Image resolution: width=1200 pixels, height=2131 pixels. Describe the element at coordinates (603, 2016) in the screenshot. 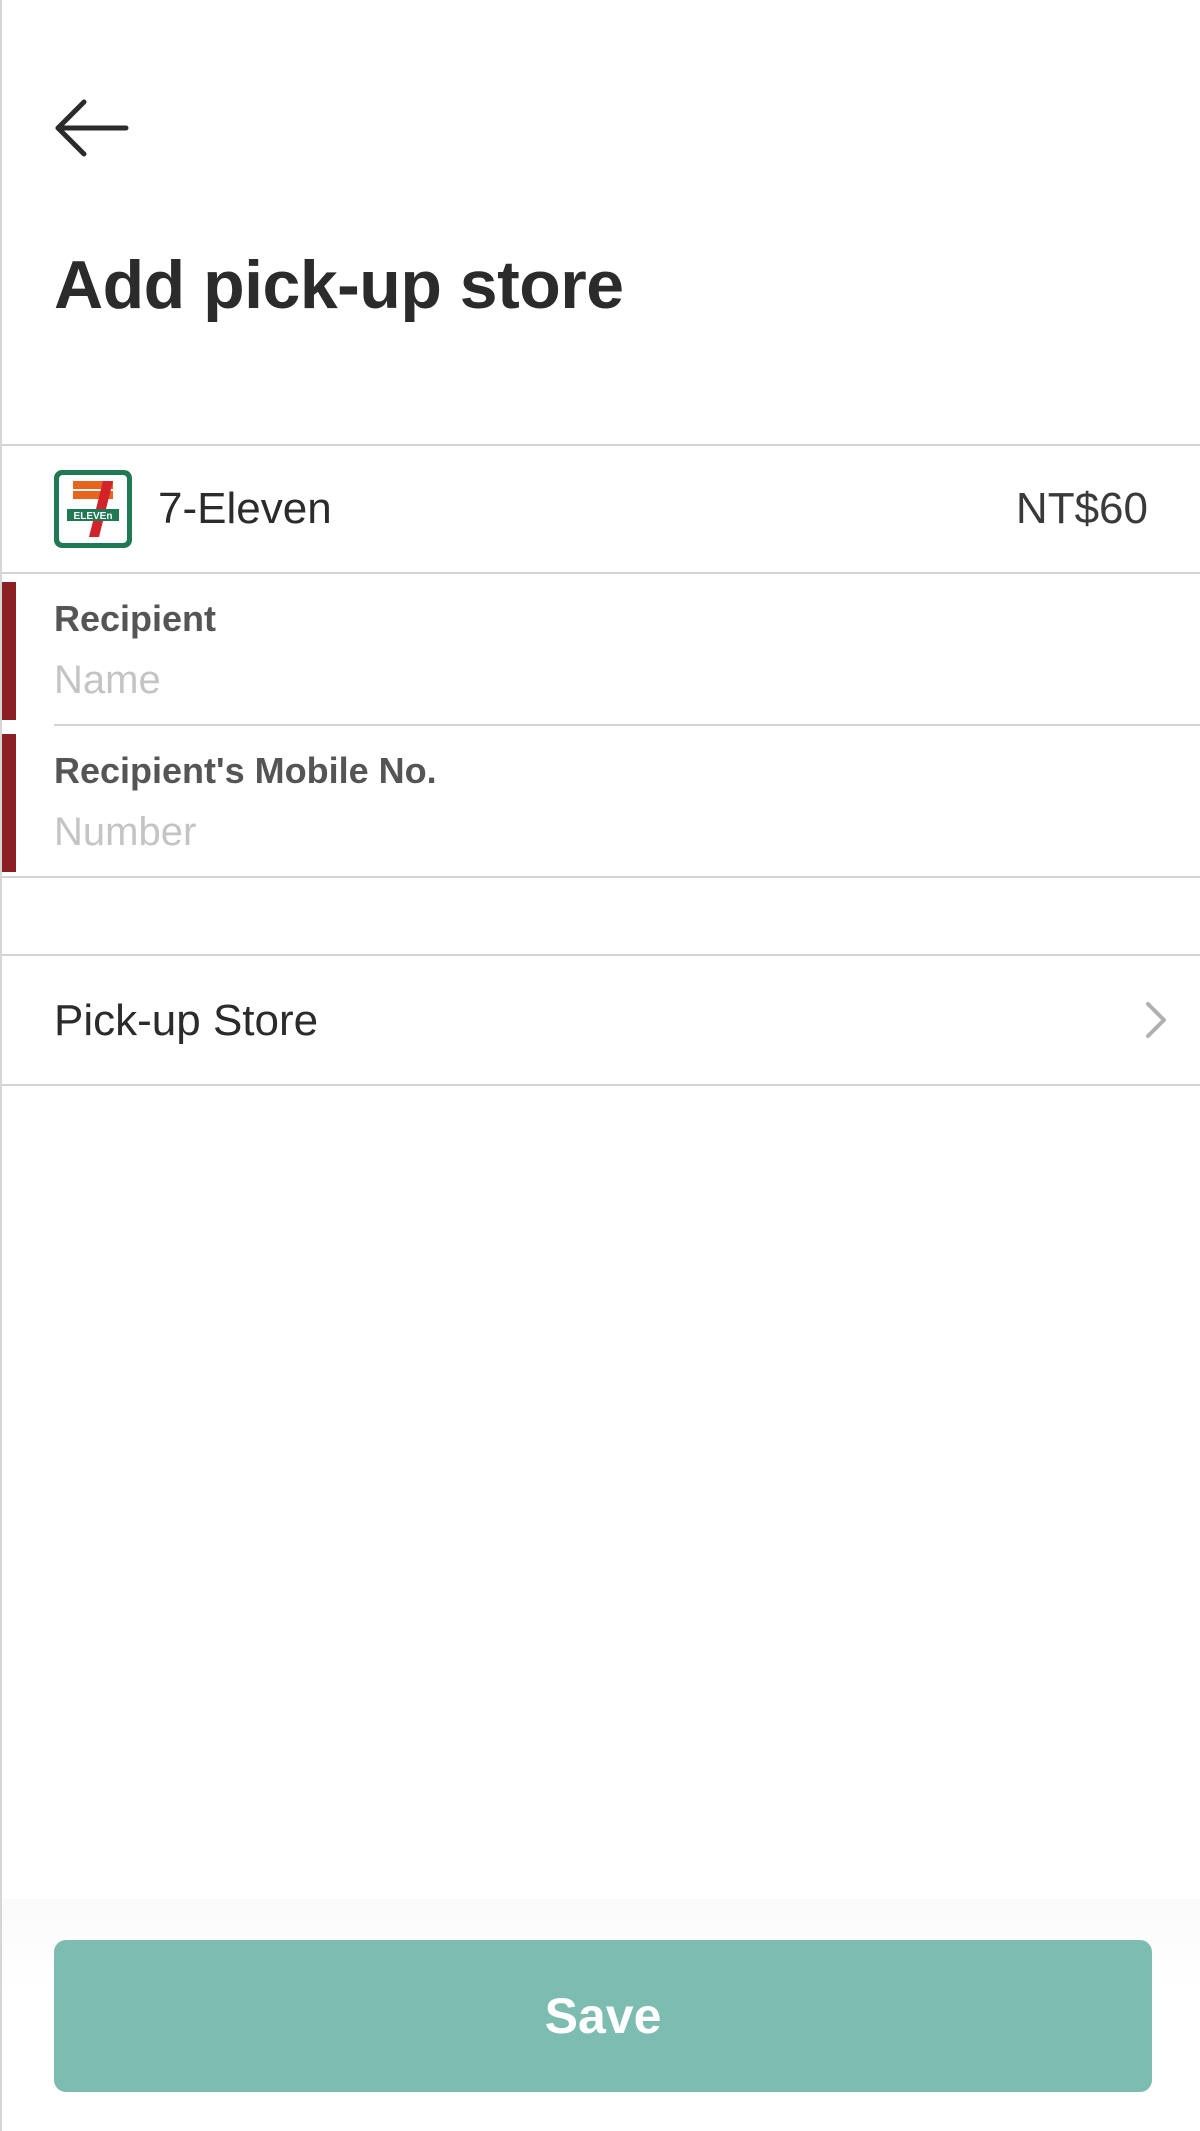

I see `save-button: Save` at that location.